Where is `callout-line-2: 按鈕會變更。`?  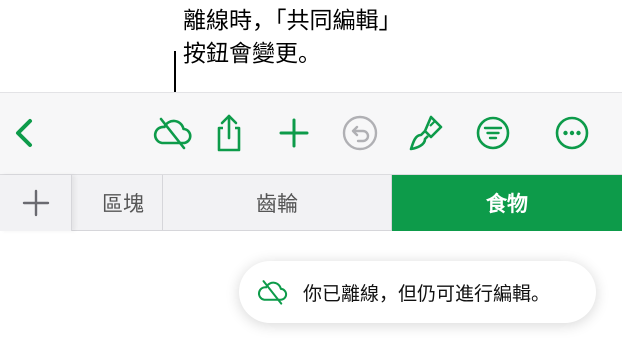
callout-line-2: 按鈕會變更。 is located at coordinates (252, 54).